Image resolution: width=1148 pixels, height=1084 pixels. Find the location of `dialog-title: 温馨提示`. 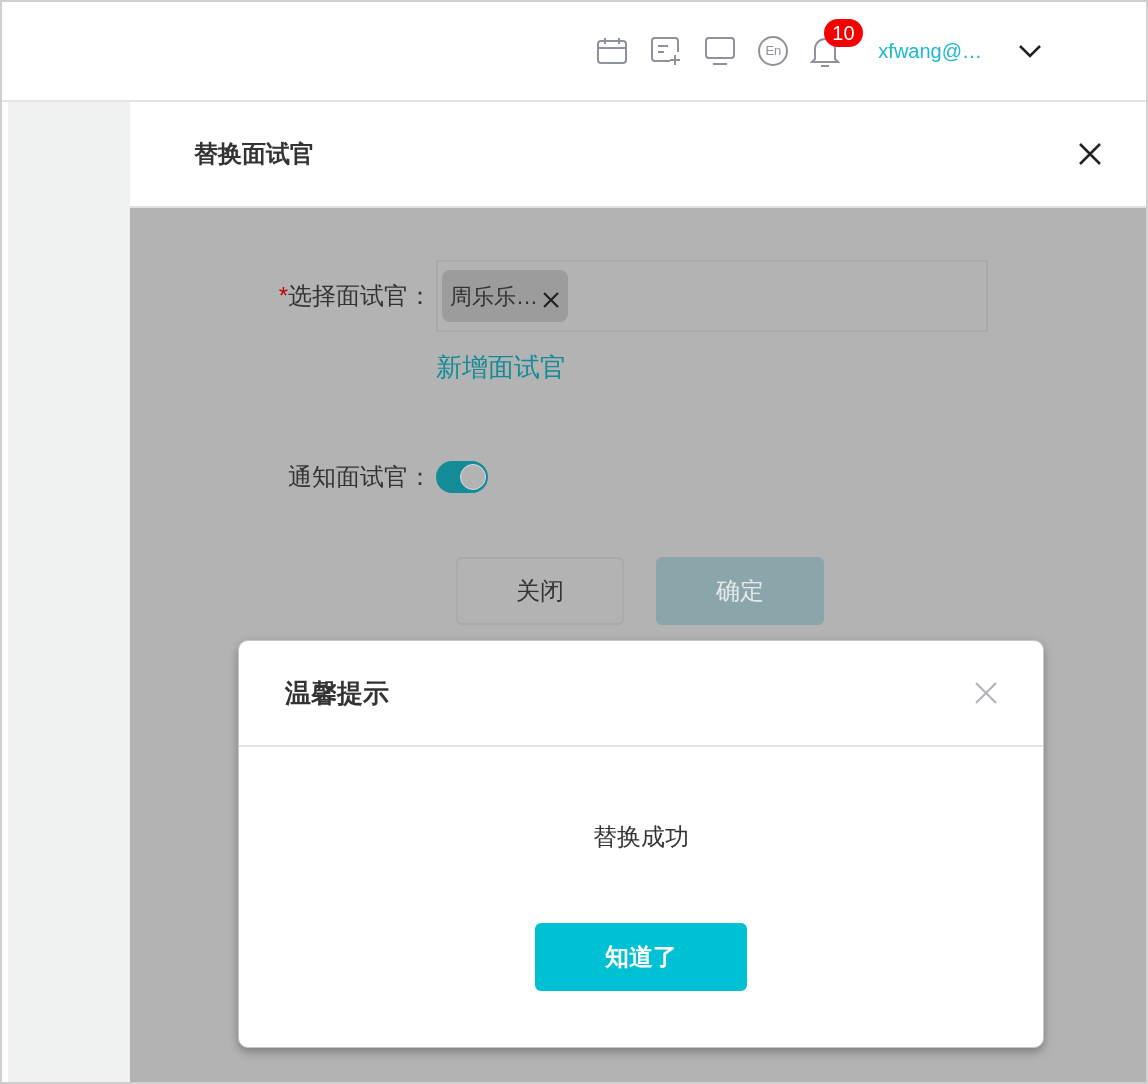

dialog-title: 温馨提示 is located at coordinates (337, 693).